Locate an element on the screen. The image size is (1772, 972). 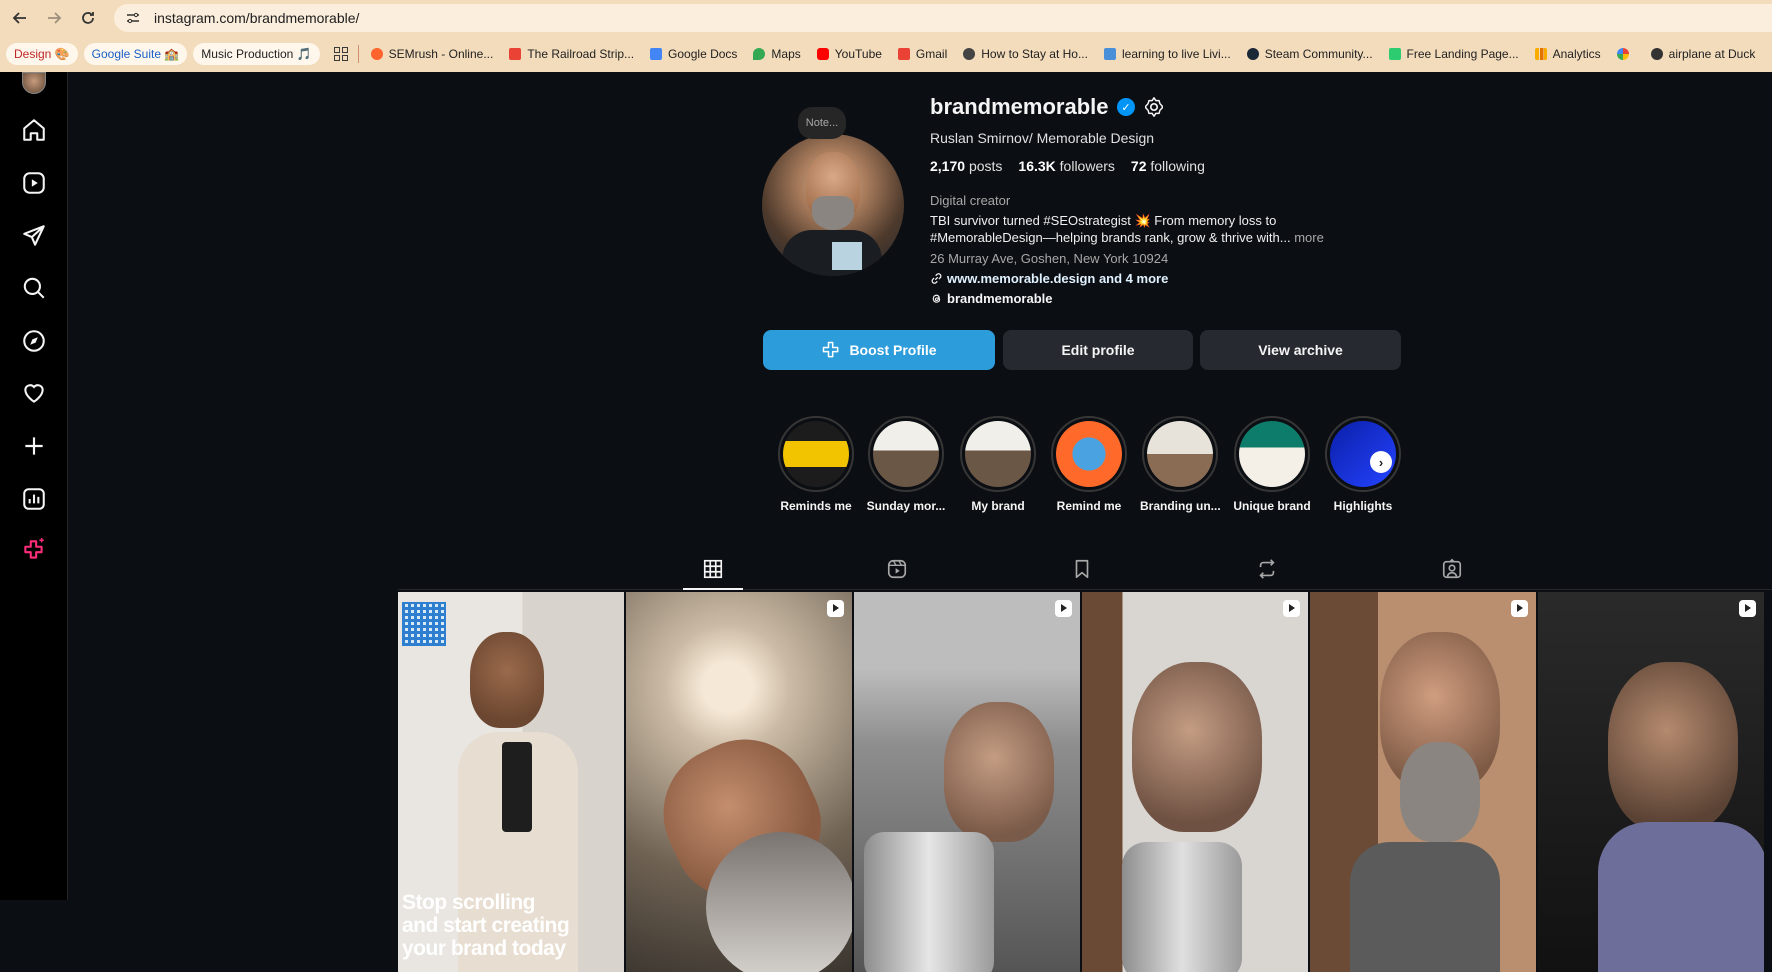
profile-category: Digital creator is located at coordinates (970, 200).